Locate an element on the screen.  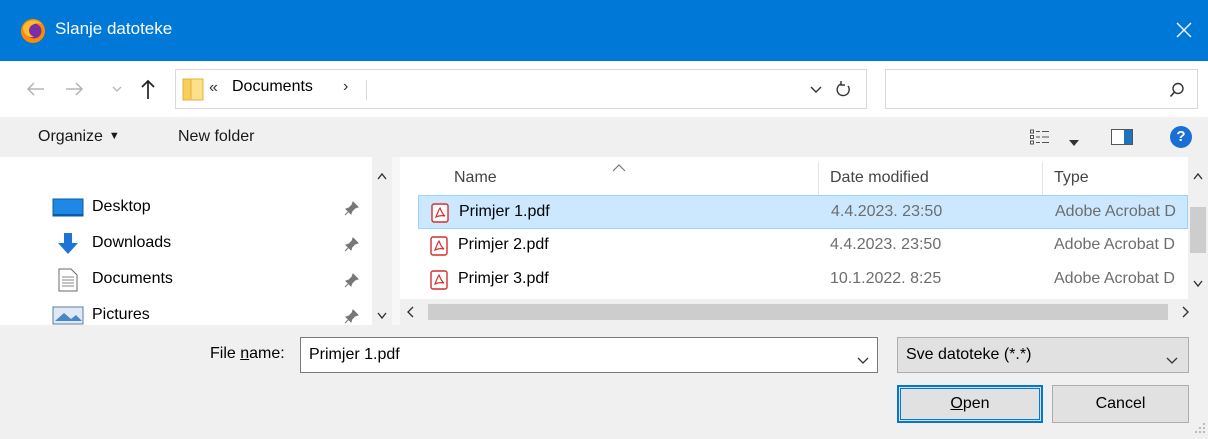
address-overflow-chevron: « is located at coordinates (213, 88).